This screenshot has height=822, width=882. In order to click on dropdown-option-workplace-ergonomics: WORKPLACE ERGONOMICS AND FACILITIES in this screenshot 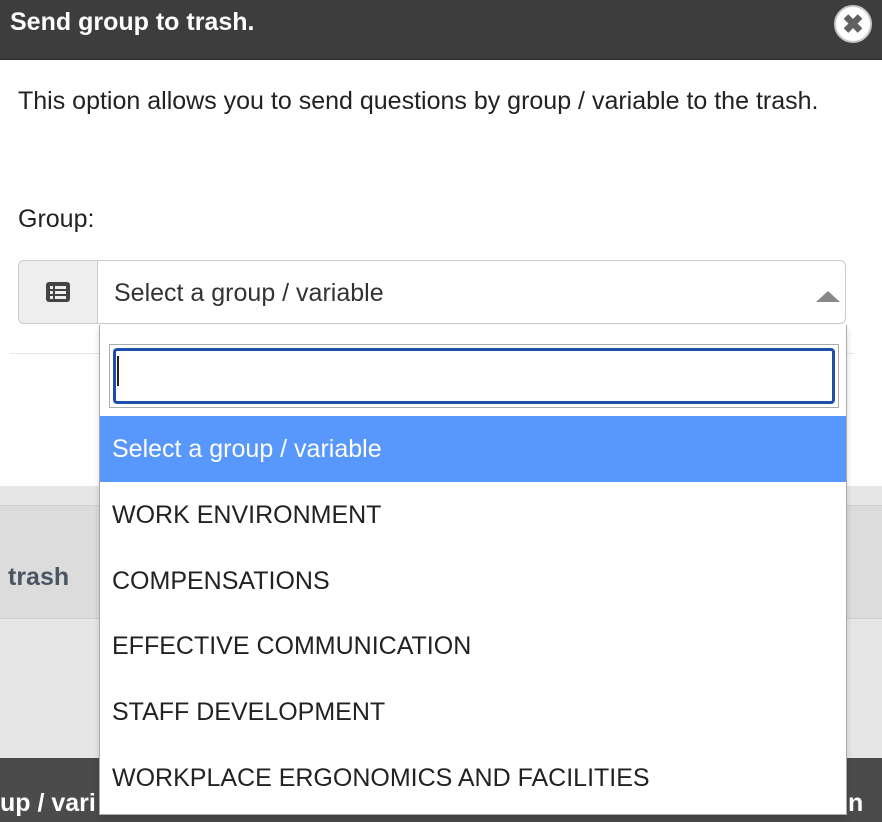, I will do `click(473, 778)`.